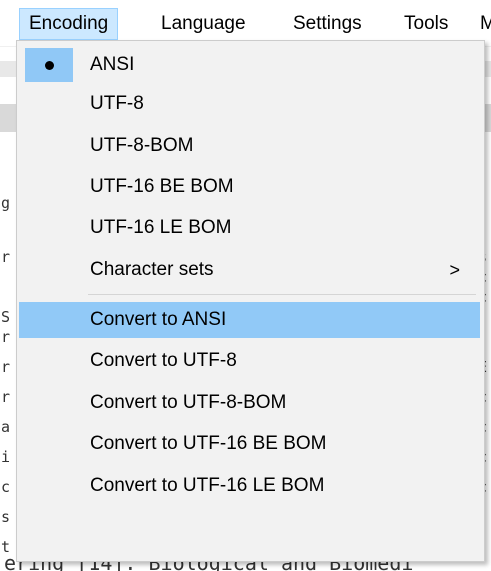 The height and width of the screenshot is (571, 491). What do you see at coordinates (454, 270) in the screenshot?
I see `submenu-arrow-icon: >` at bounding box center [454, 270].